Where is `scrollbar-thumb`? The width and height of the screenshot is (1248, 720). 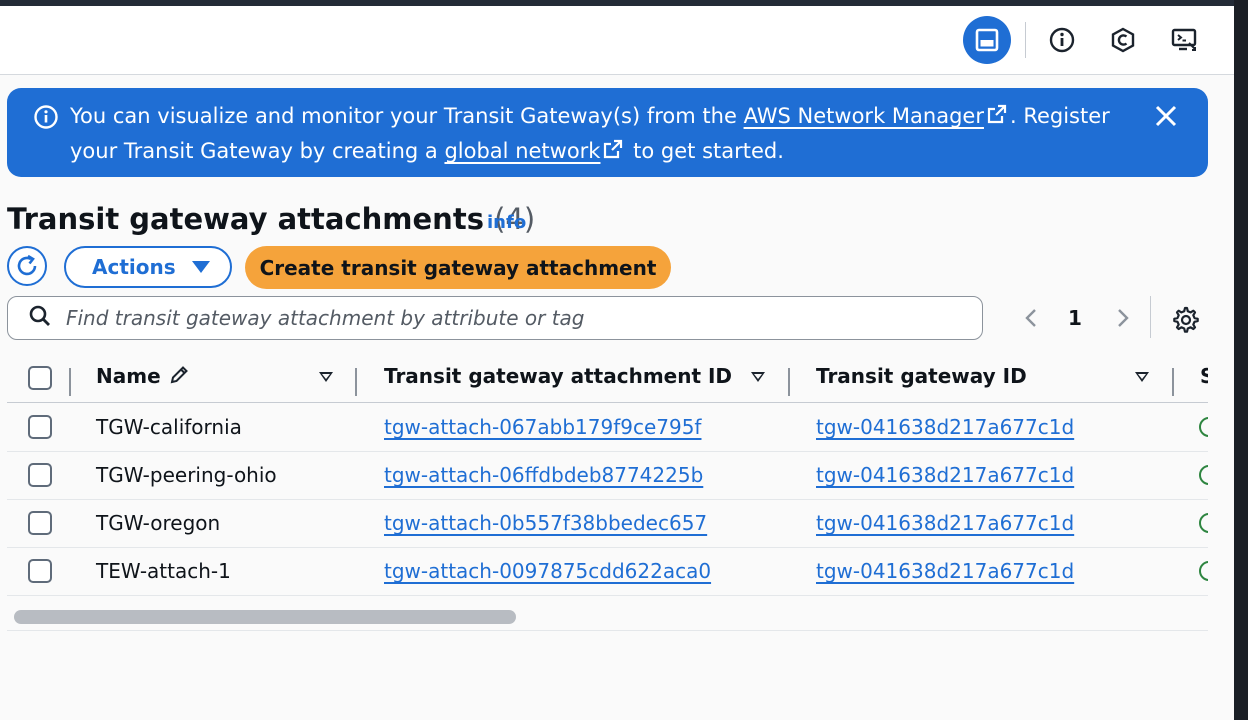 scrollbar-thumb is located at coordinates (265, 617).